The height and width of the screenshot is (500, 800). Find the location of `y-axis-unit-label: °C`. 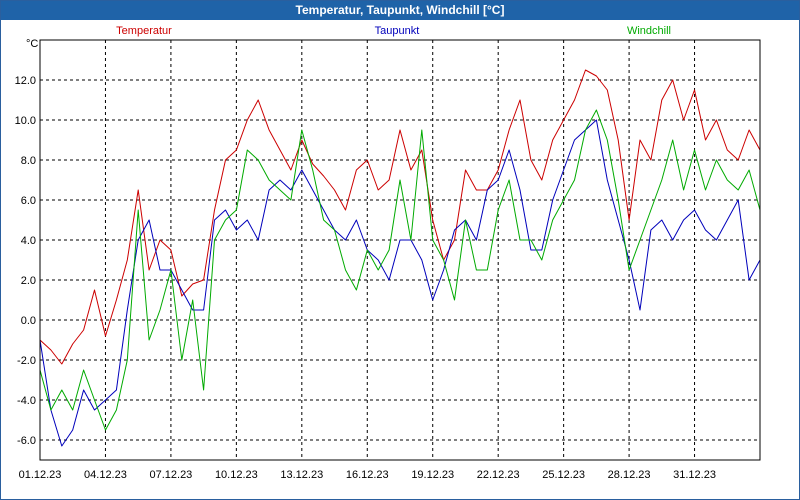

y-axis-unit-label: °C is located at coordinates (32, 44).